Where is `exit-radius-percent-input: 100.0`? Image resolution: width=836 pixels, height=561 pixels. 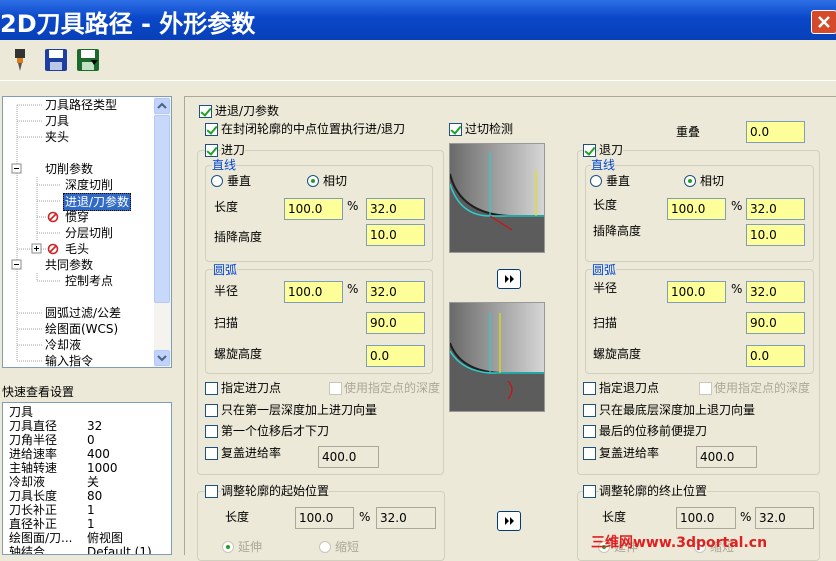
exit-radius-percent-input: 100.0 is located at coordinates (696, 292).